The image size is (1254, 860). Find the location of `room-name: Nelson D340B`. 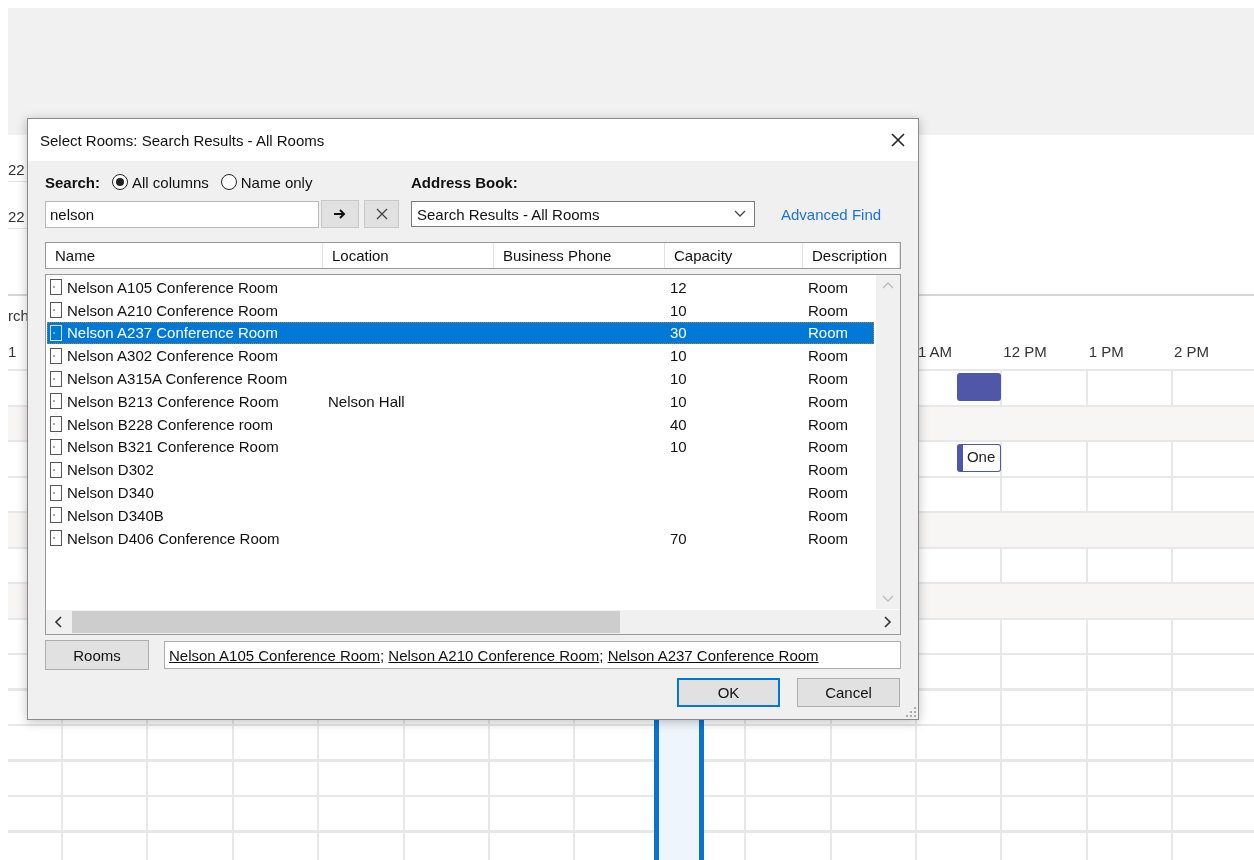

room-name: Nelson D340B is located at coordinates (115, 515).